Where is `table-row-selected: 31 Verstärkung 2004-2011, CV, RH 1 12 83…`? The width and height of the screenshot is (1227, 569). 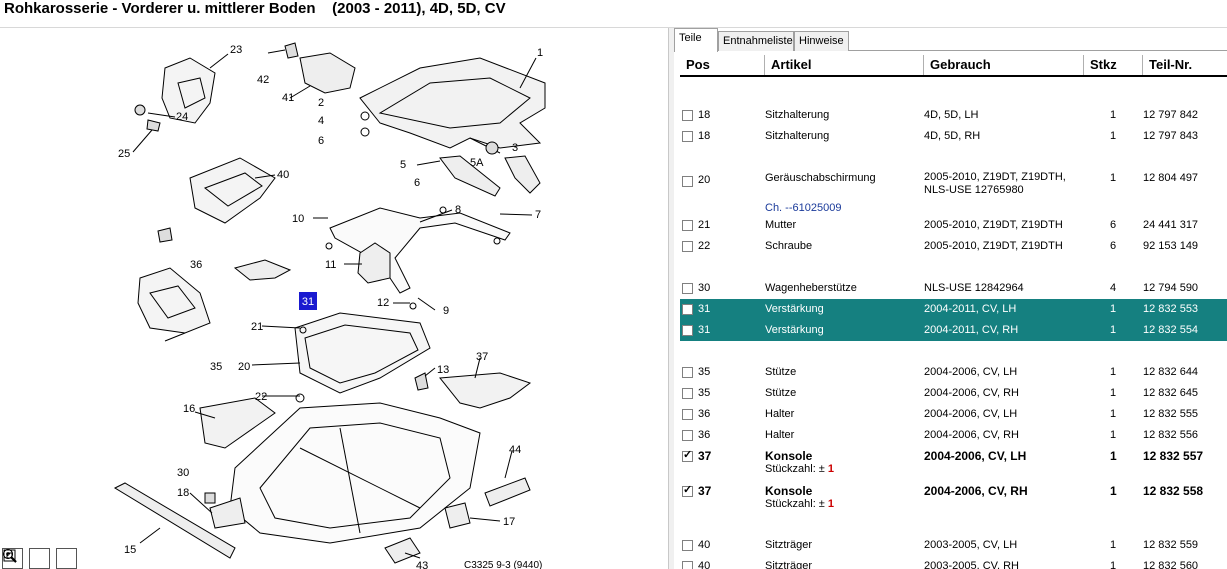 table-row-selected: 31 Verstärkung 2004-2011, CV, RH 1 12 83… is located at coordinates (953, 330).